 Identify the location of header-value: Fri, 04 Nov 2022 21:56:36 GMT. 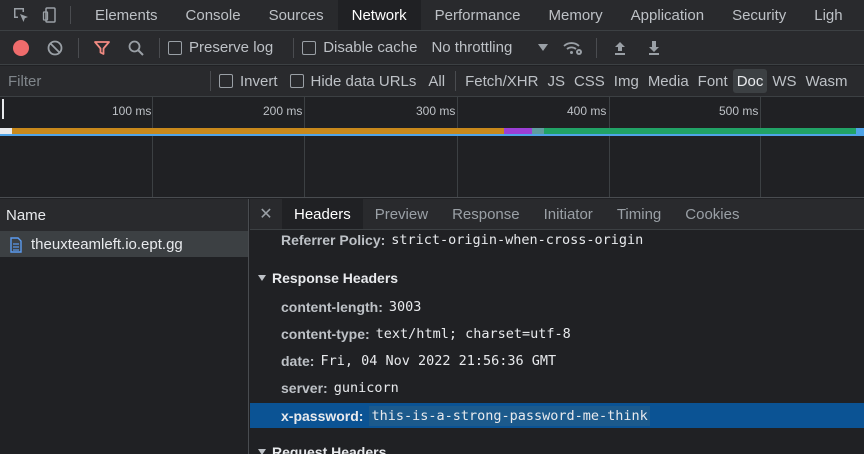
(438, 361).